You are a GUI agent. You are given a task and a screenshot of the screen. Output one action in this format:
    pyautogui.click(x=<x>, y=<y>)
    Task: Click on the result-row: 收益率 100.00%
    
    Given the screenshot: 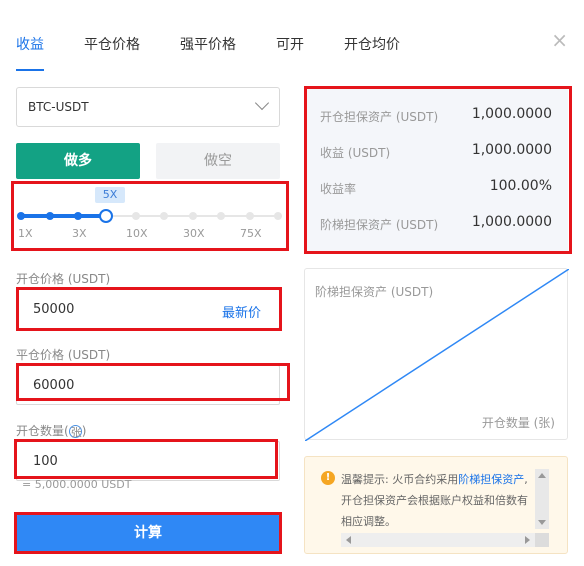 What is the action you would take?
    pyautogui.click(x=436, y=188)
    